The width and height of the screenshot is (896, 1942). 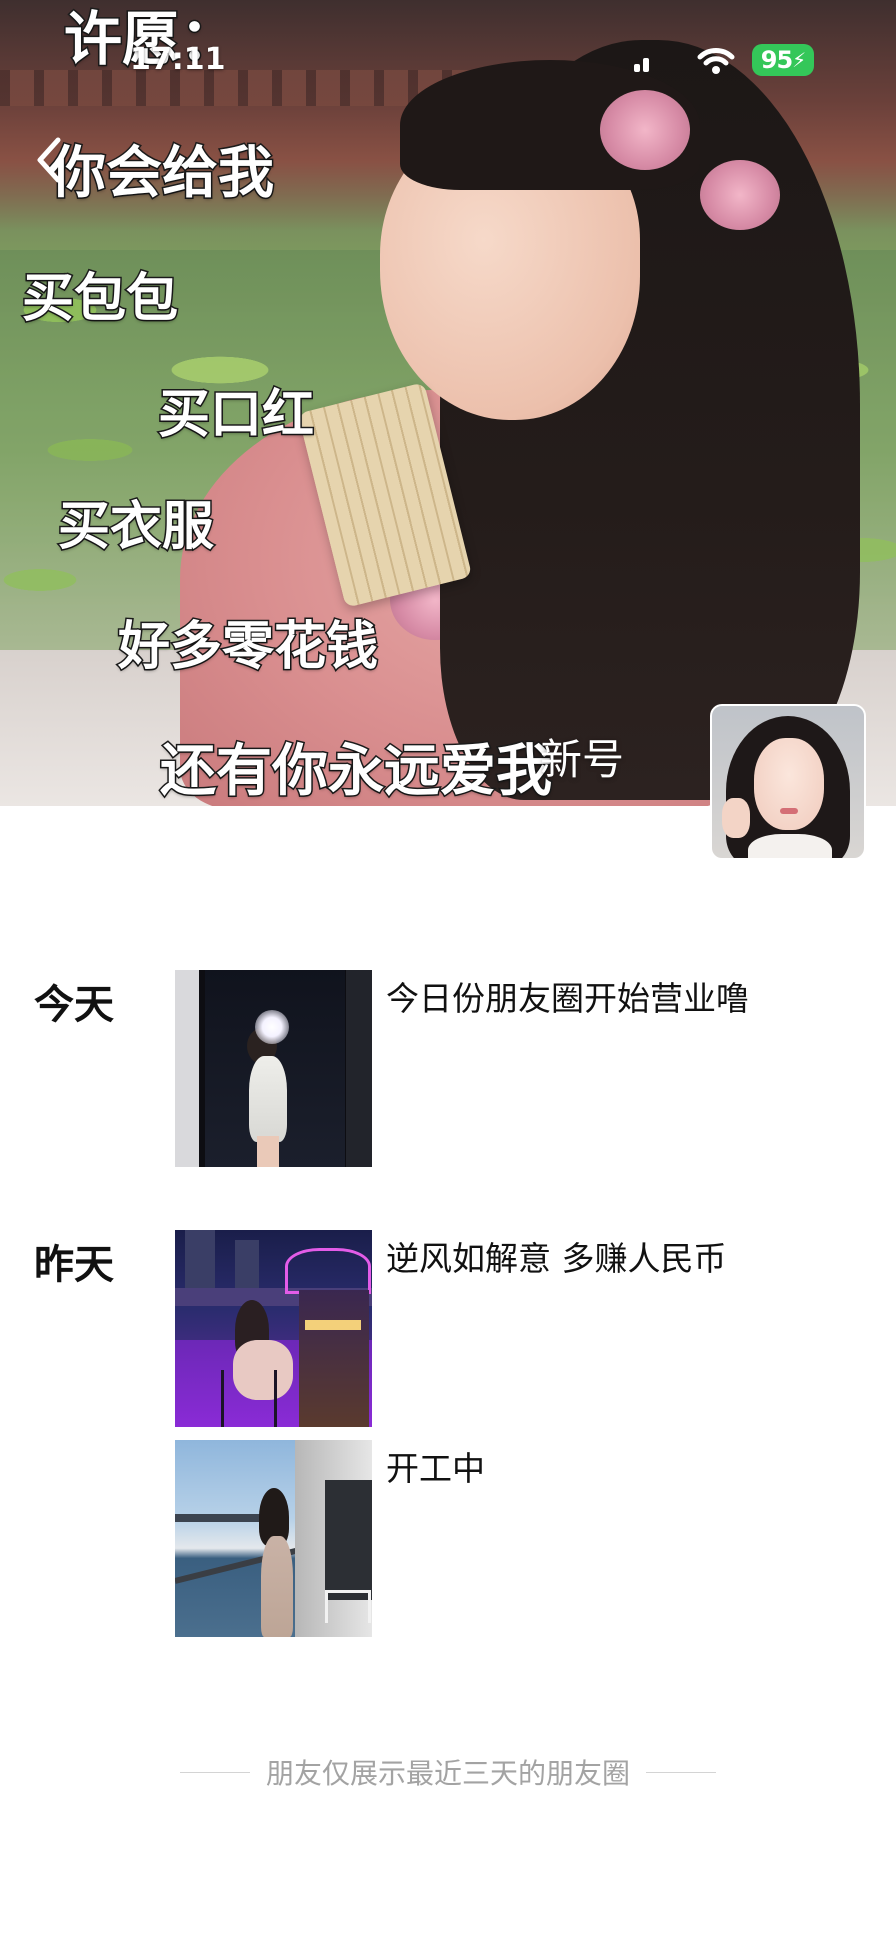 I want to click on profile-name: 新号, so click(x=582, y=759).